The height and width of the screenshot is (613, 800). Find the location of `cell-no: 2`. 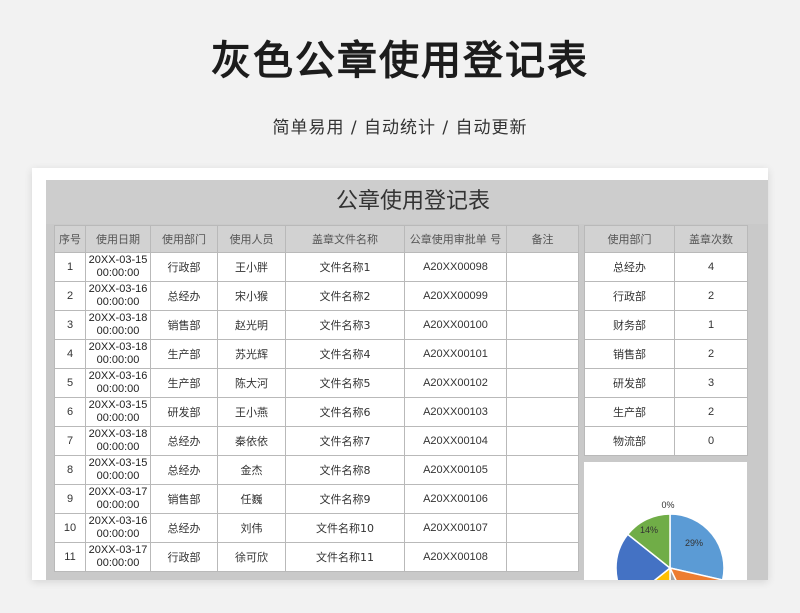

cell-no: 2 is located at coordinates (70, 296).